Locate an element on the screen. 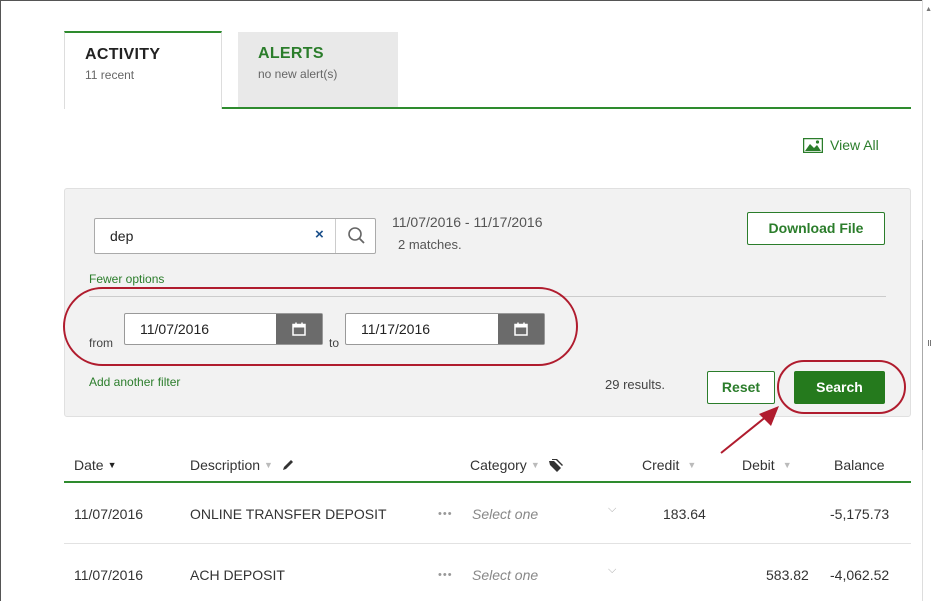 The height and width of the screenshot is (601, 936). search-input-value: dep is located at coordinates (121, 236).